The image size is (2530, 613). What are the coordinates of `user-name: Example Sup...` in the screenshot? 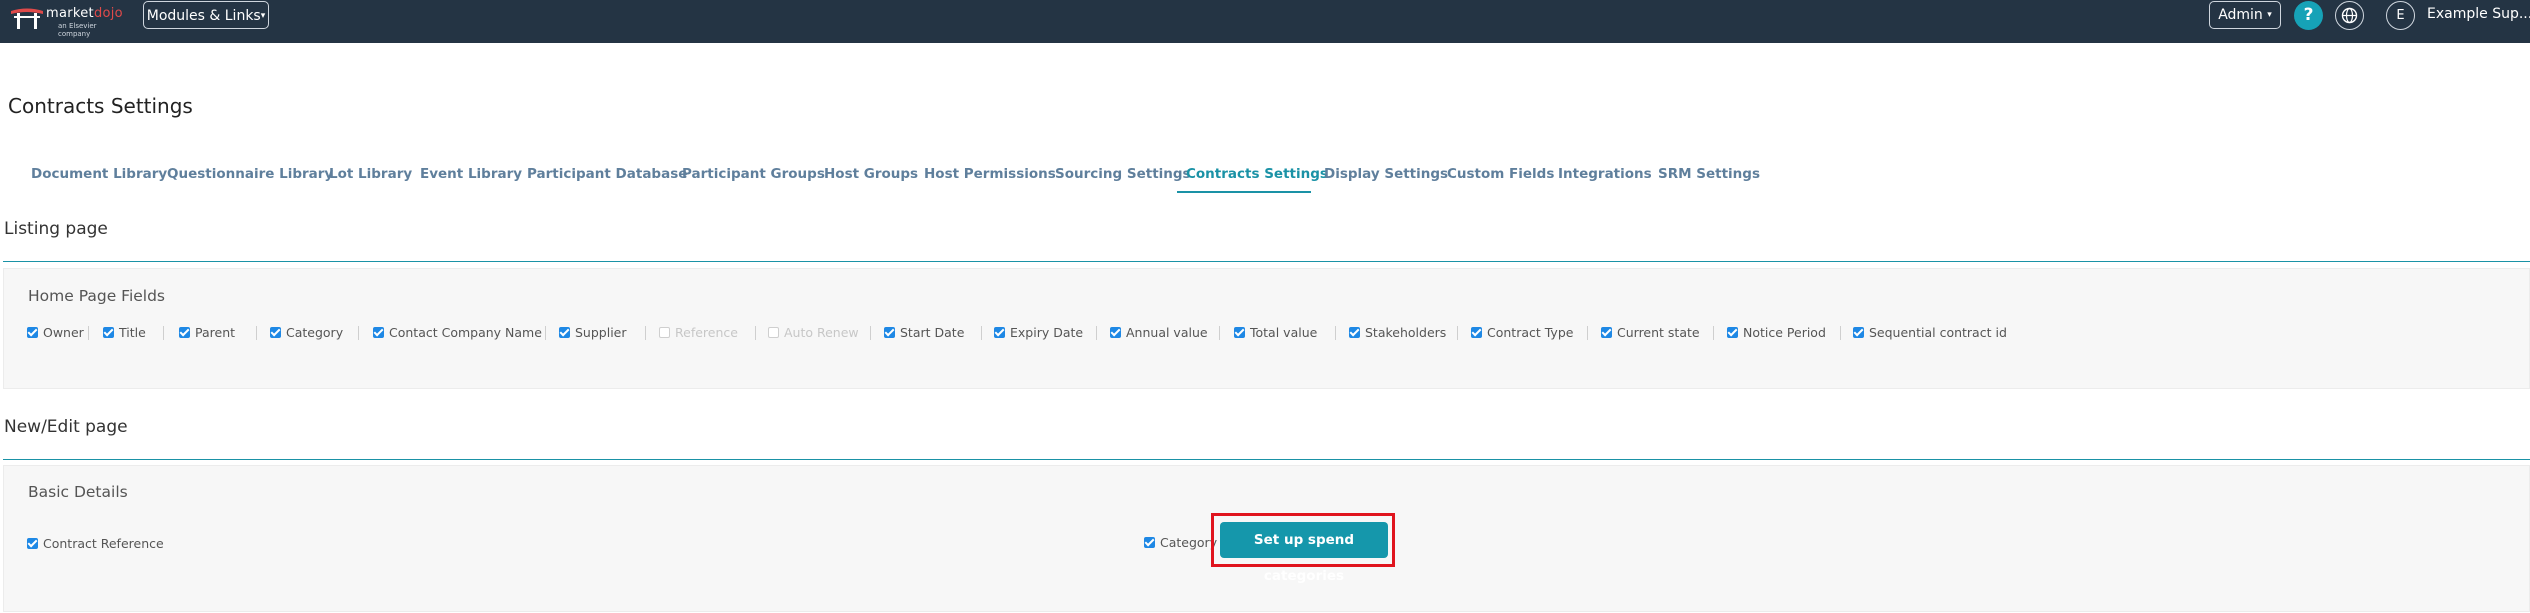 It's located at (2478, 14).